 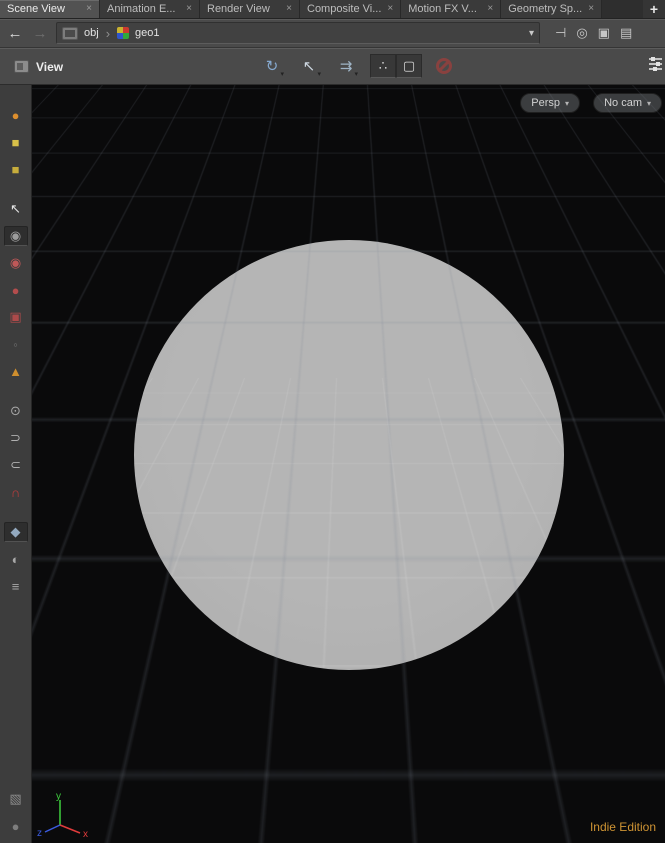 I want to click on yellow-note-icon: ■, so click(x=16, y=142).